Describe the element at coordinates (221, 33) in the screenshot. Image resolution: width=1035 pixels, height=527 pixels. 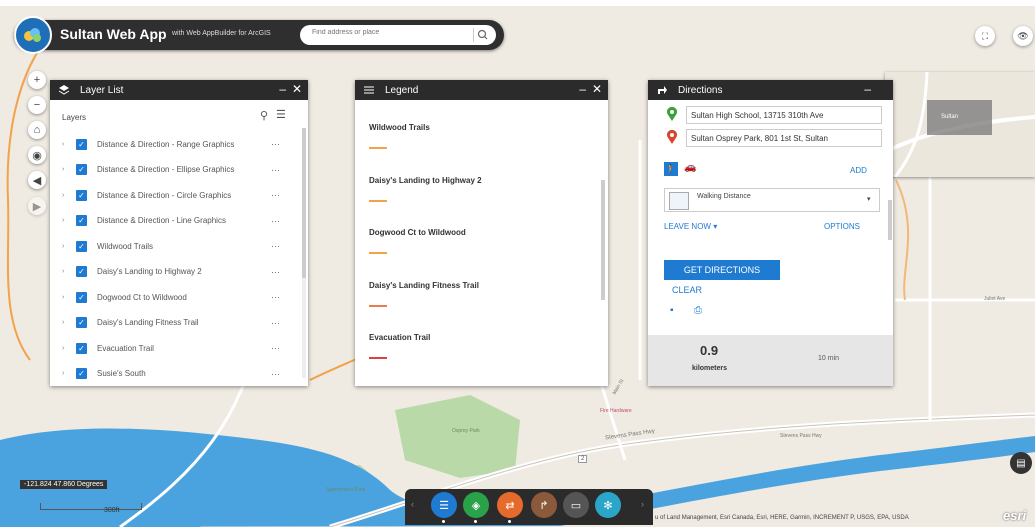
I see `app-subtitle: with Web AppBuilder for ArcGIS` at that location.